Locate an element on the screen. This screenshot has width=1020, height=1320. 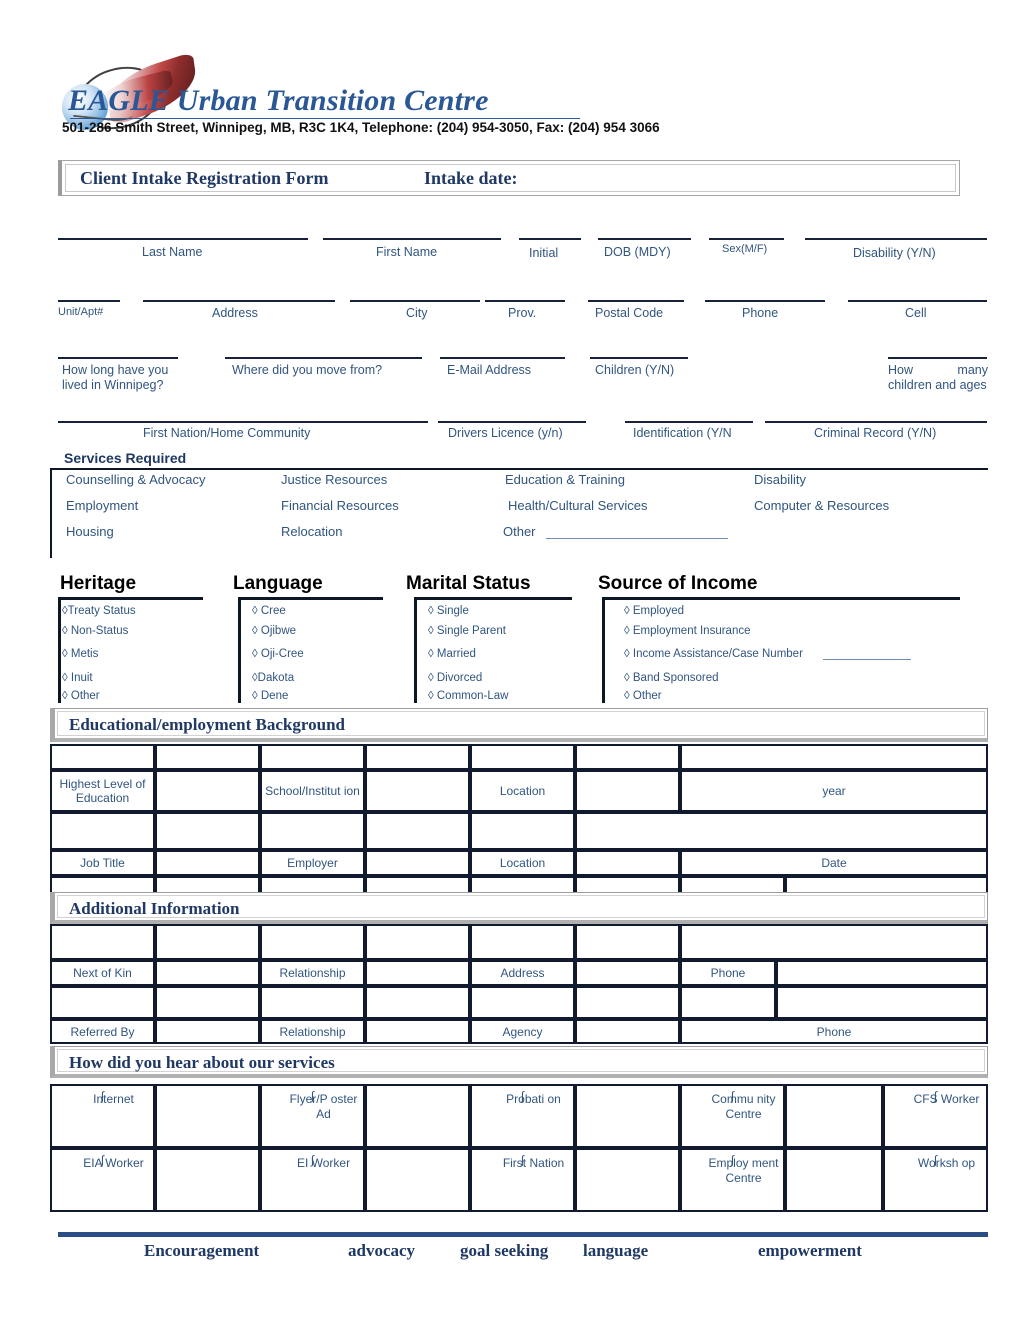
marital-option-married: ◊ Married is located at coordinates (452, 654).